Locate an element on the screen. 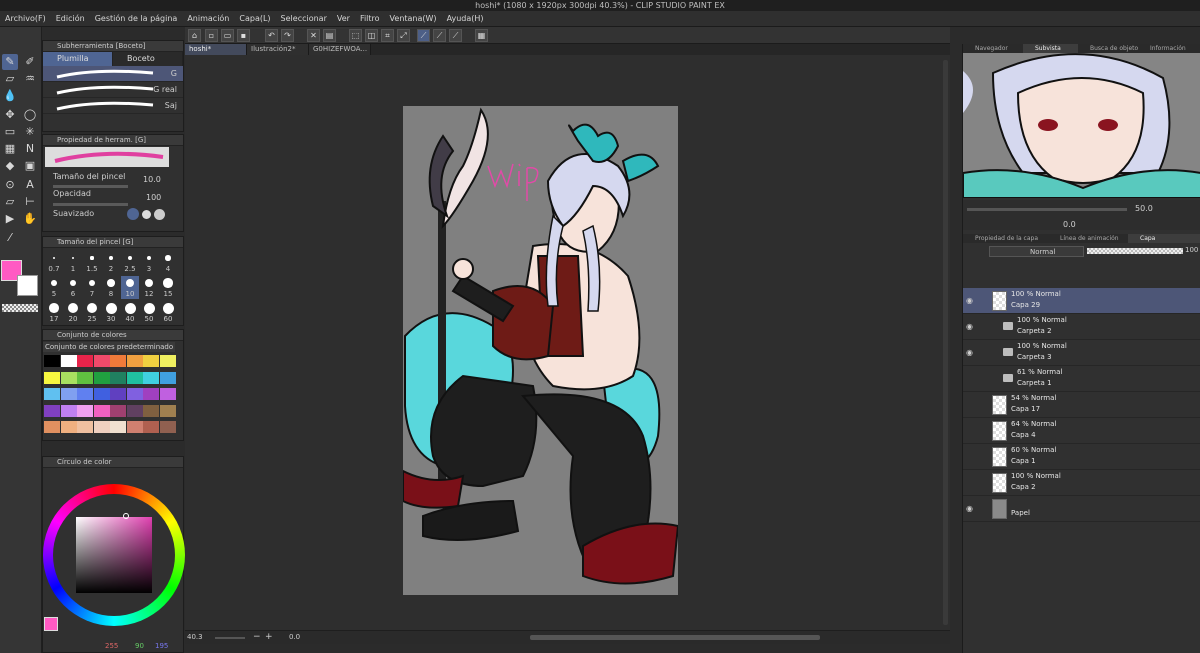 The width and height of the screenshot is (1200, 653). zoom-value: 40.3 is located at coordinates (195, 637).